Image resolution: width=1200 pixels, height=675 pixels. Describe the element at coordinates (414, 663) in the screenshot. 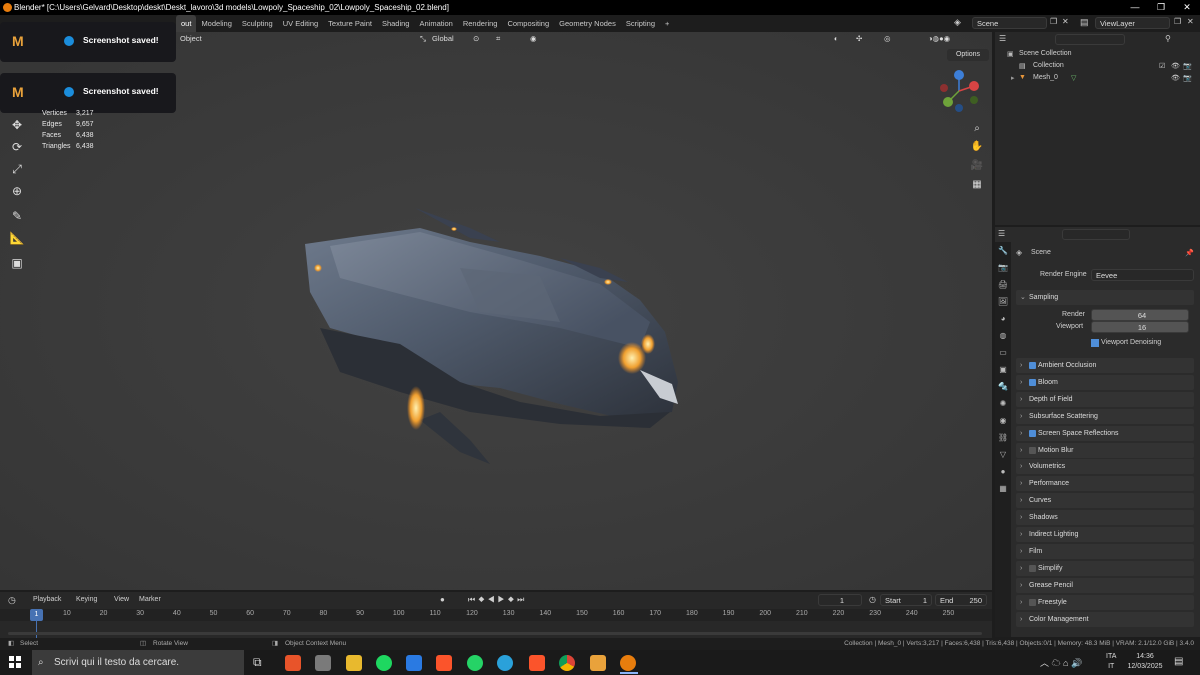

I see `mail-icon` at that location.